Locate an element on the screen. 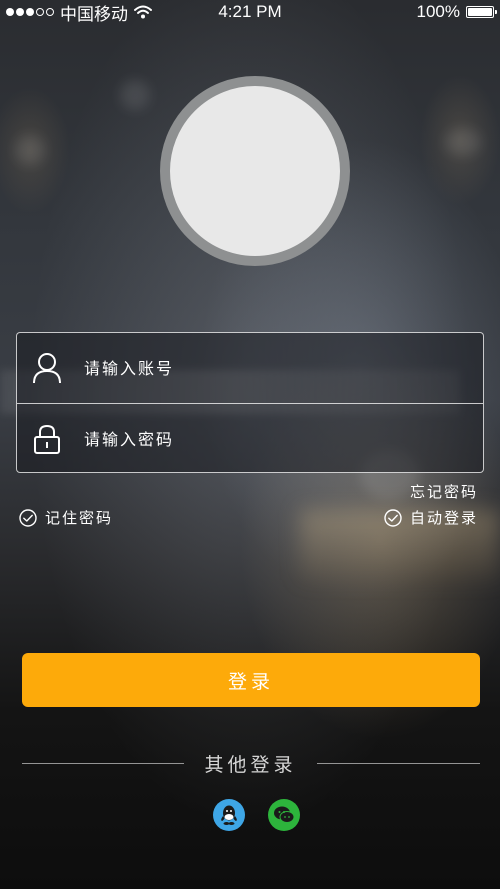 This screenshot has width=500, height=889. forgot-password-link: 忘记密码 is located at coordinates (444, 491).